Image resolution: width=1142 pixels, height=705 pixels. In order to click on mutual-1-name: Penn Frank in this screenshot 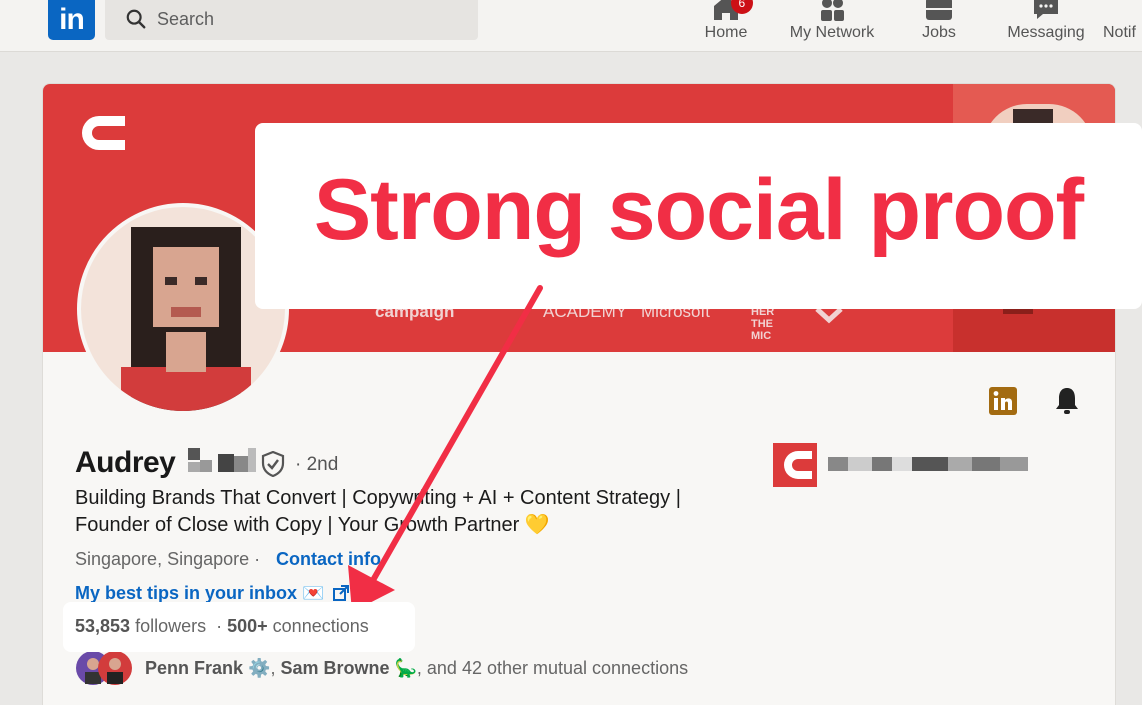, I will do `click(194, 668)`.